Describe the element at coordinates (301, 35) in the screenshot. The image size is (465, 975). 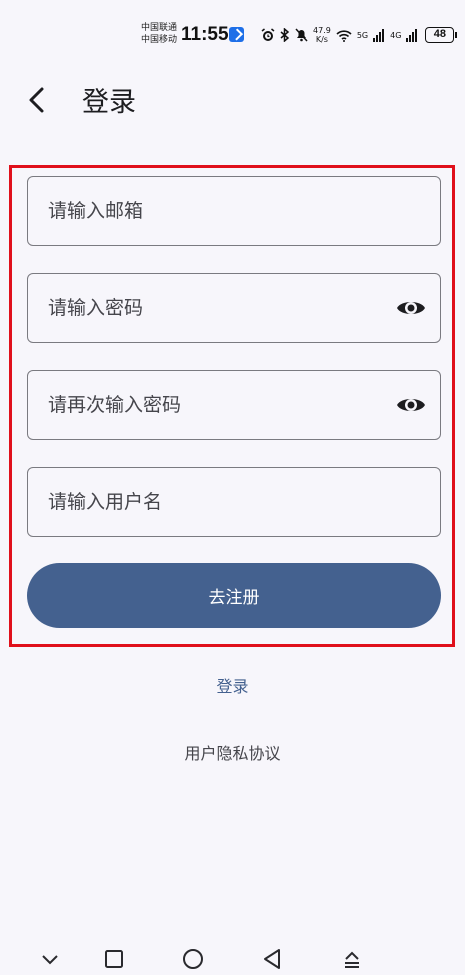
I see `mute-icon` at that location.